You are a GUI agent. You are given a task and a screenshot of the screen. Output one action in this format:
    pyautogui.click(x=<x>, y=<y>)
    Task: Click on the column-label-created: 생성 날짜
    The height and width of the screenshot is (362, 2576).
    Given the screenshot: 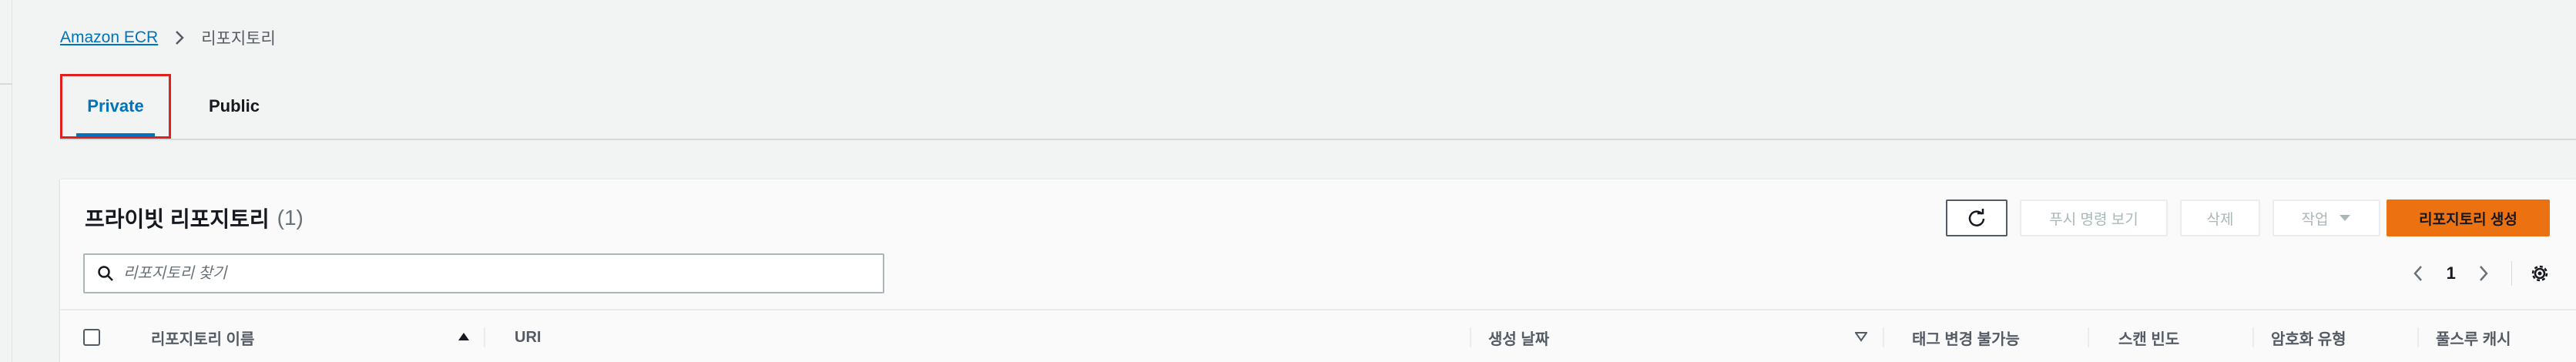 What is the action you would take?
    pyautogui.click(x=1519, y=339)
    